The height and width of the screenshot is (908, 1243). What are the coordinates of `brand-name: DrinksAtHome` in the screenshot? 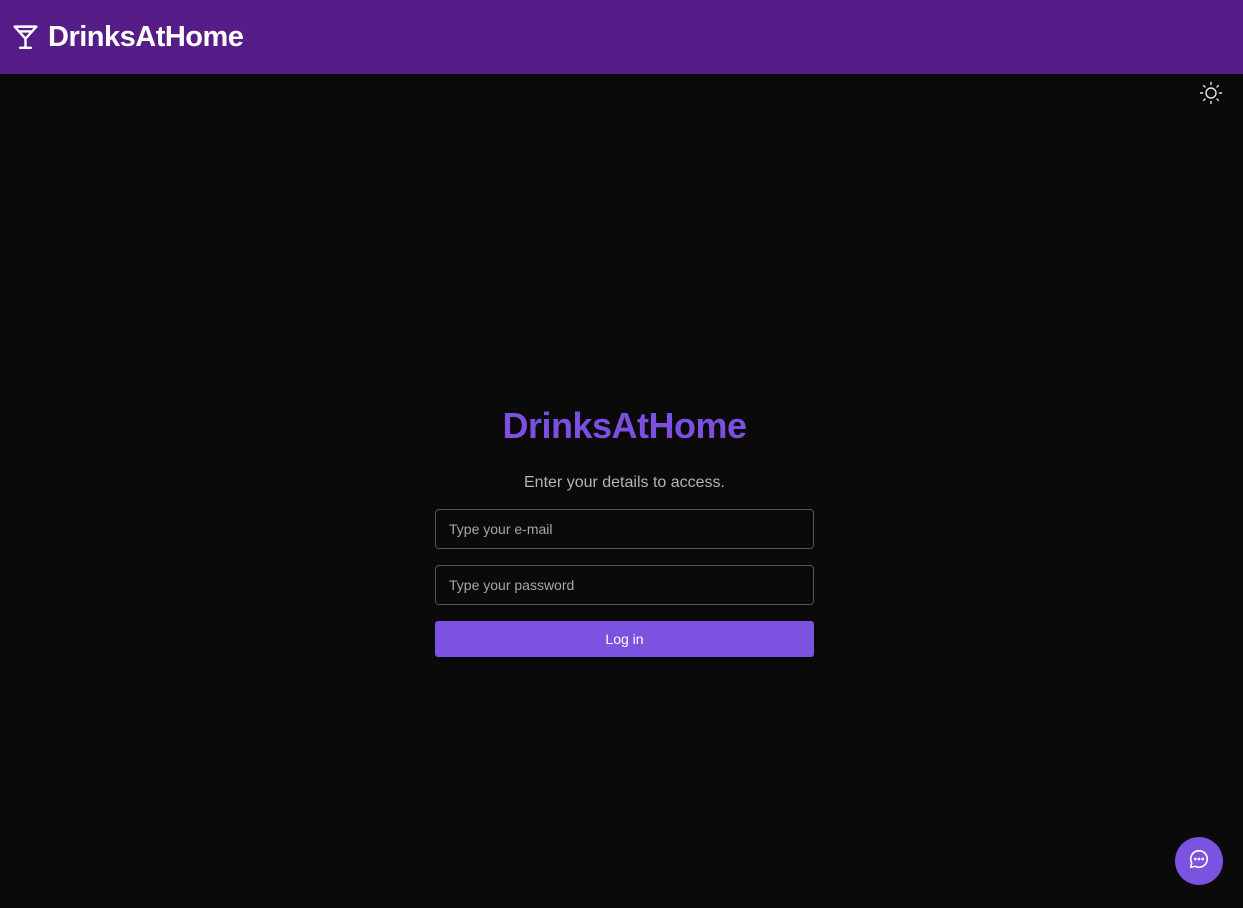 It's located at (146, 36).